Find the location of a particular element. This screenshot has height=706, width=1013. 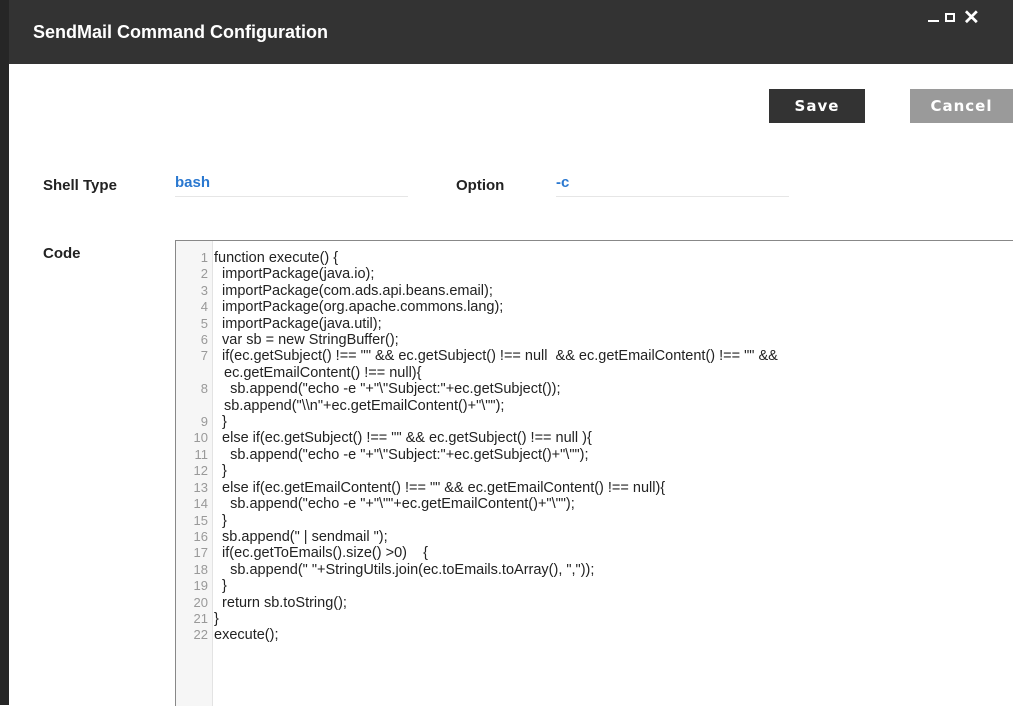

code-text: if(ec.getToEmails().size() >0) { is located at coordinates (321, 553).